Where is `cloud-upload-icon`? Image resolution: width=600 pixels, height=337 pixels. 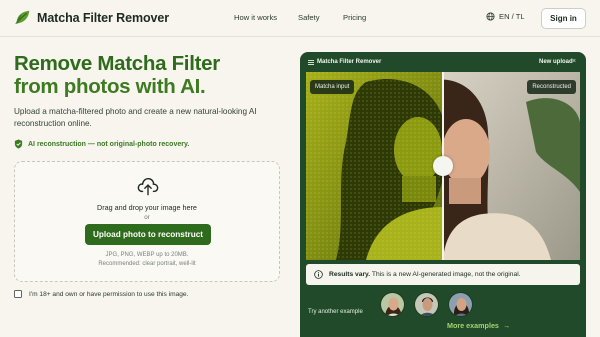
cloud-upload-icon is located at coordinates (148, 187).